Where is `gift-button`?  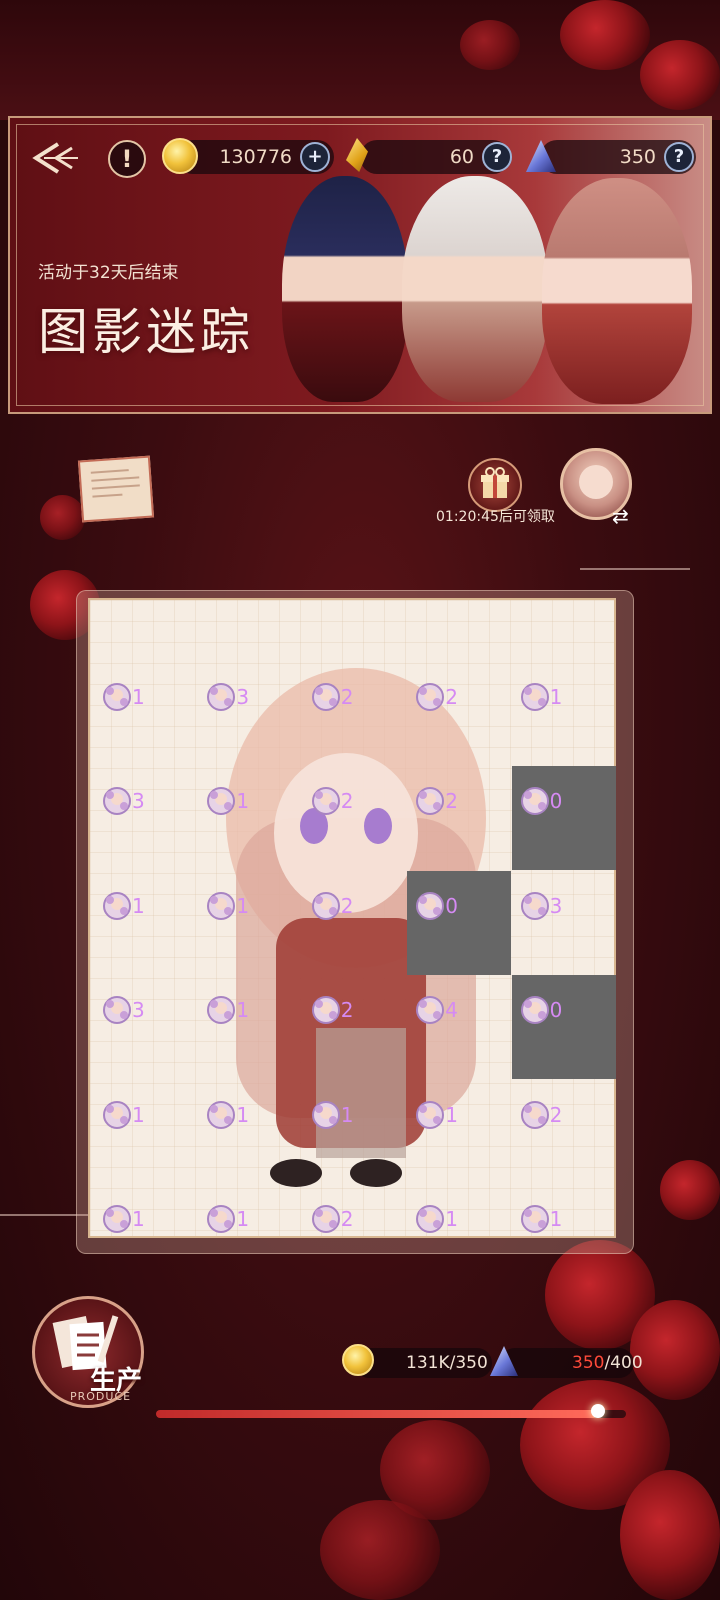
gift-button is located at coordinates (495, 485).